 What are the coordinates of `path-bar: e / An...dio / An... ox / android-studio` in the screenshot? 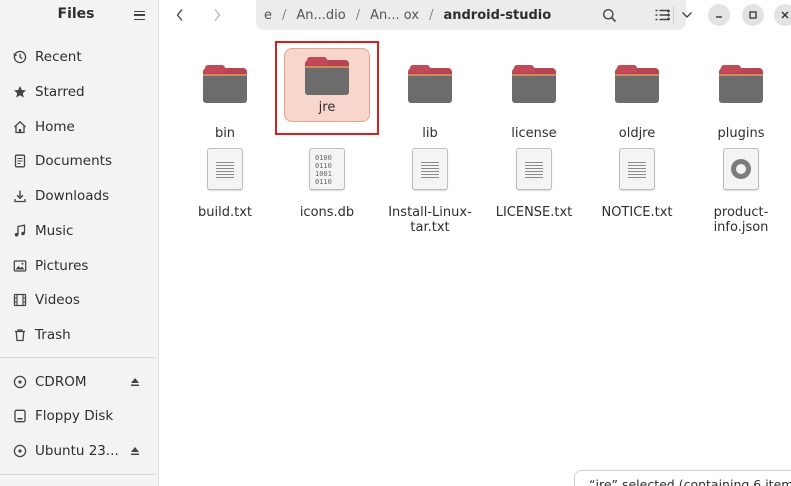 It's located at (471, 15).